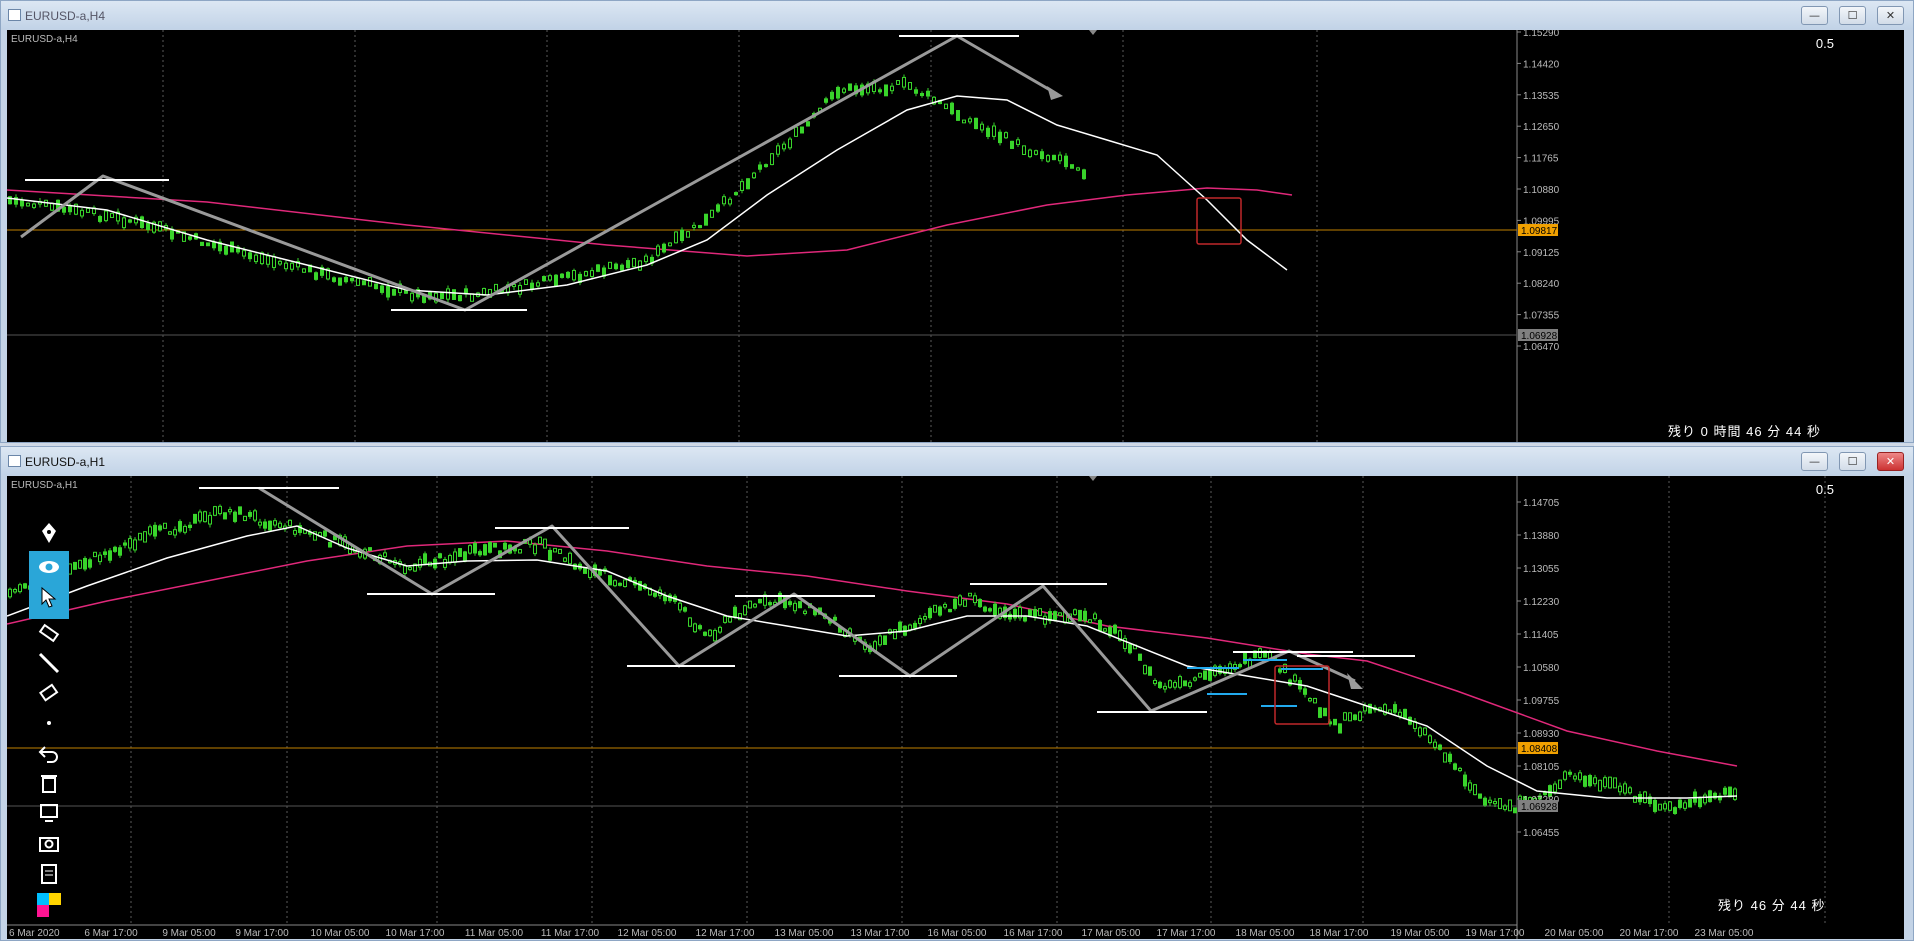  Describe the element at coordinates (43, 911) in the screenshot. I see `palette-magenta` at that location.